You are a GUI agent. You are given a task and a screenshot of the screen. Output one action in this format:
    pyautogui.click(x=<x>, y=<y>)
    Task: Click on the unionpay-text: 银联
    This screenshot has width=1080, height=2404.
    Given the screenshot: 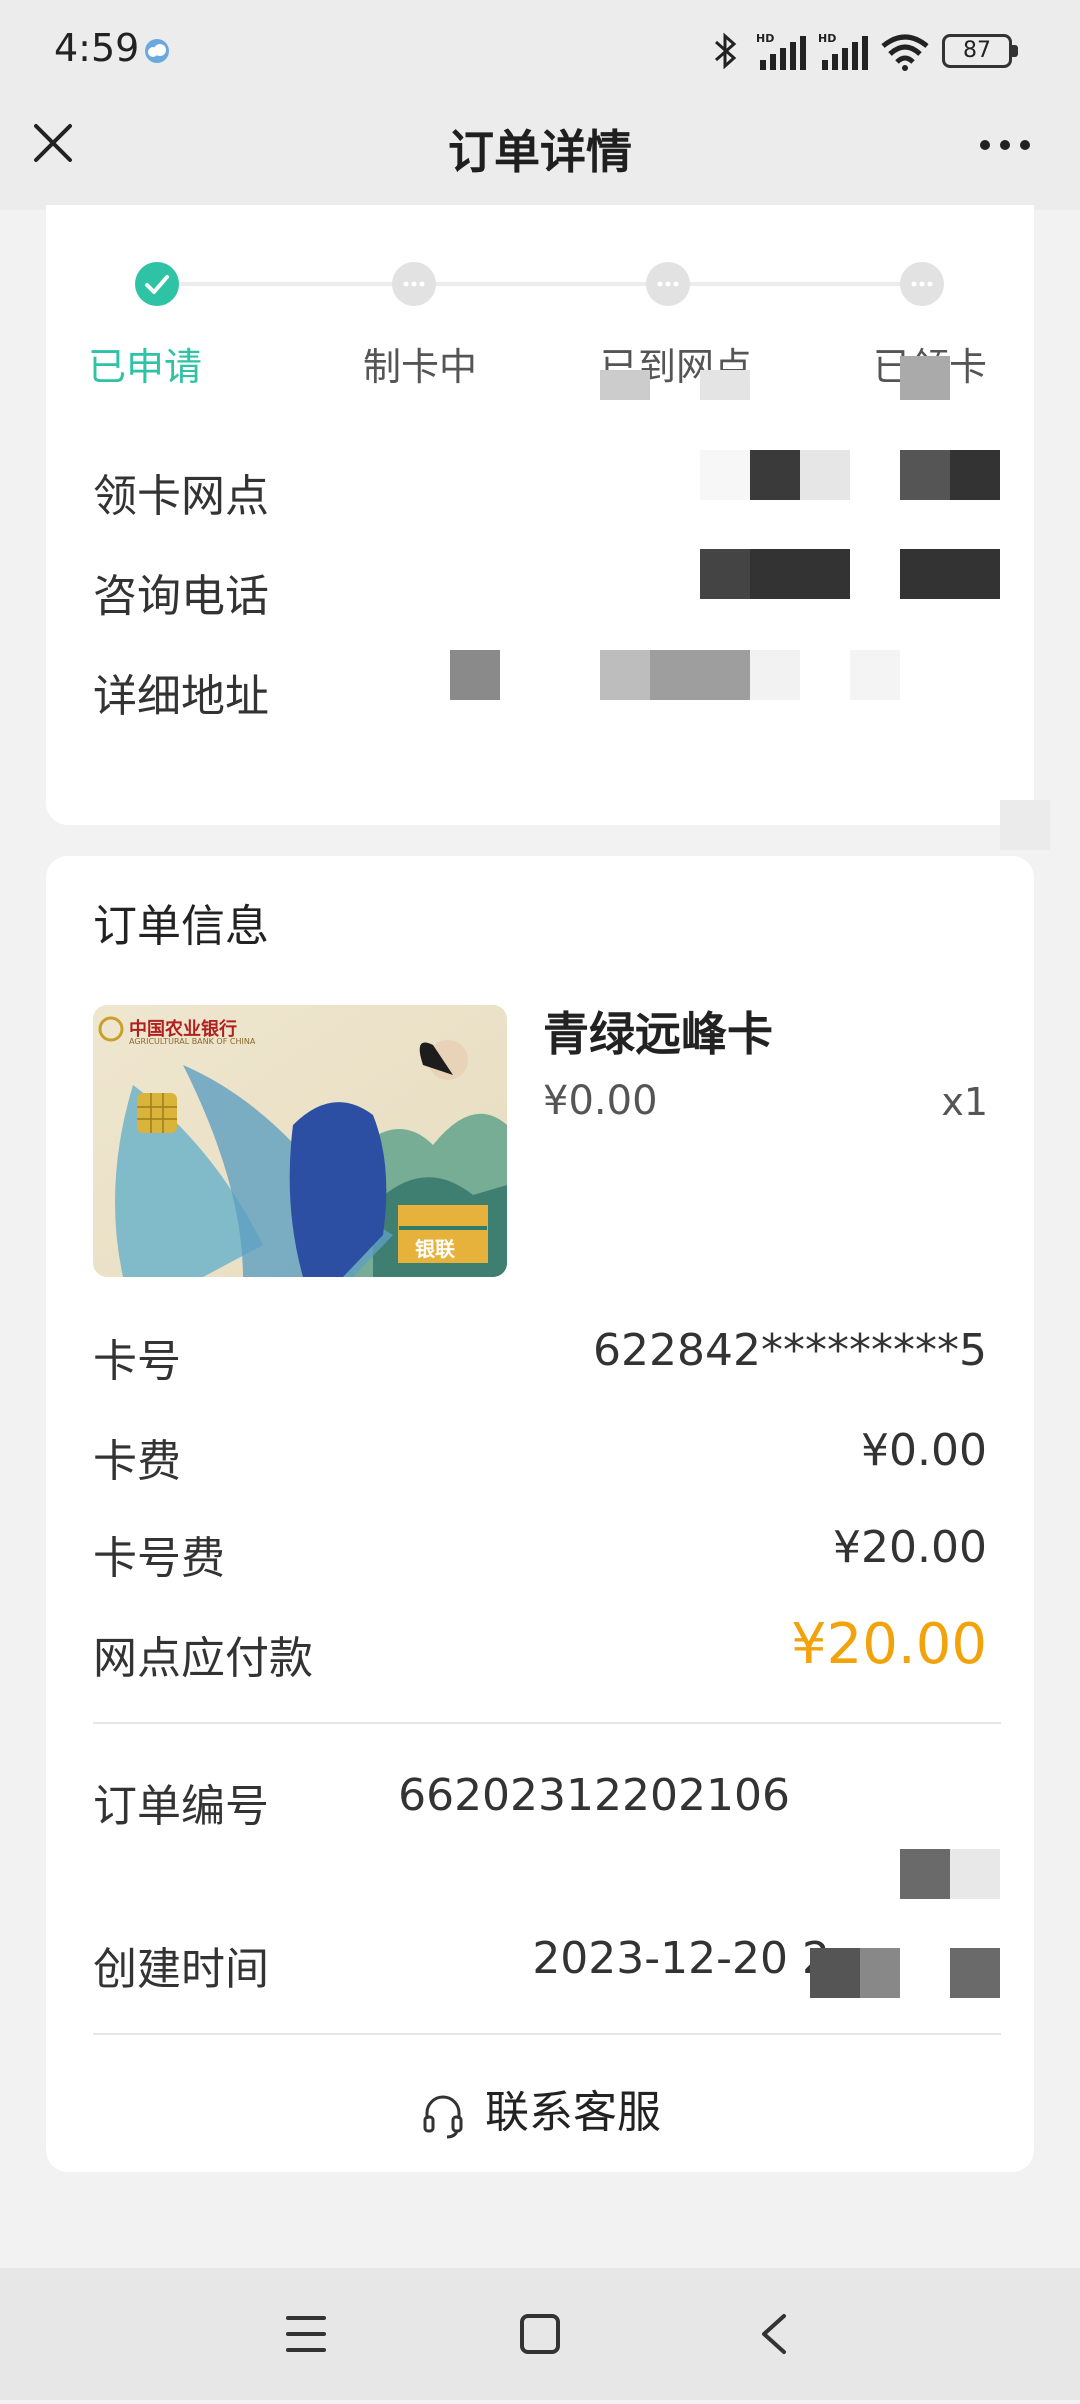 What is the action you would take?
    pyautogui.click(x=435, y=1249)
    